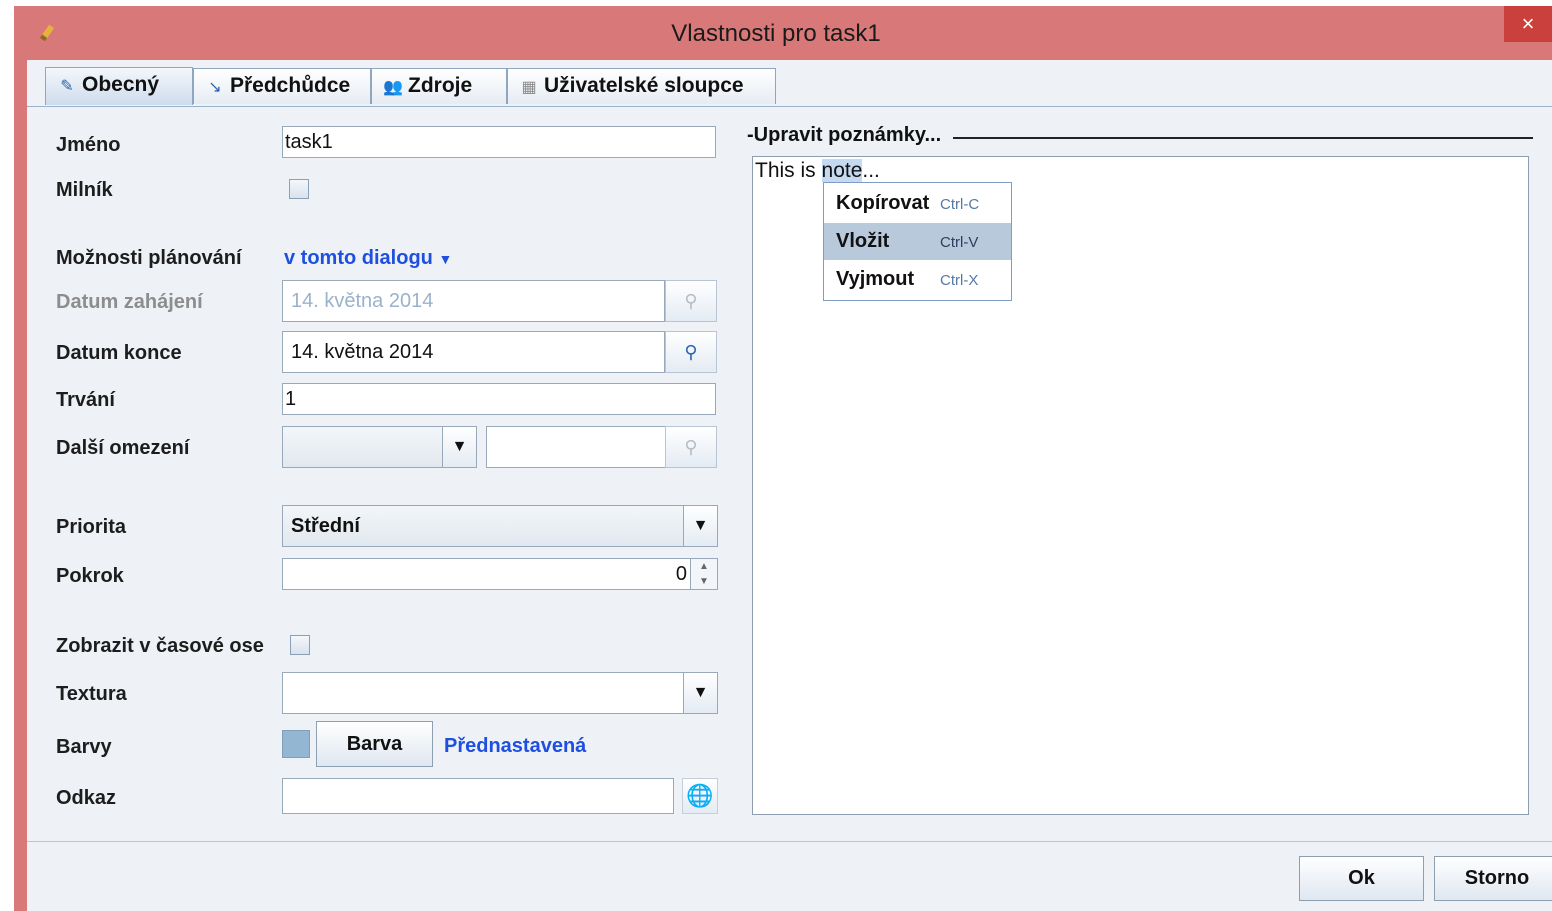  Describe the element at coordinates (1243, 138) in the screenshot. I see `notes-divider` at that location.